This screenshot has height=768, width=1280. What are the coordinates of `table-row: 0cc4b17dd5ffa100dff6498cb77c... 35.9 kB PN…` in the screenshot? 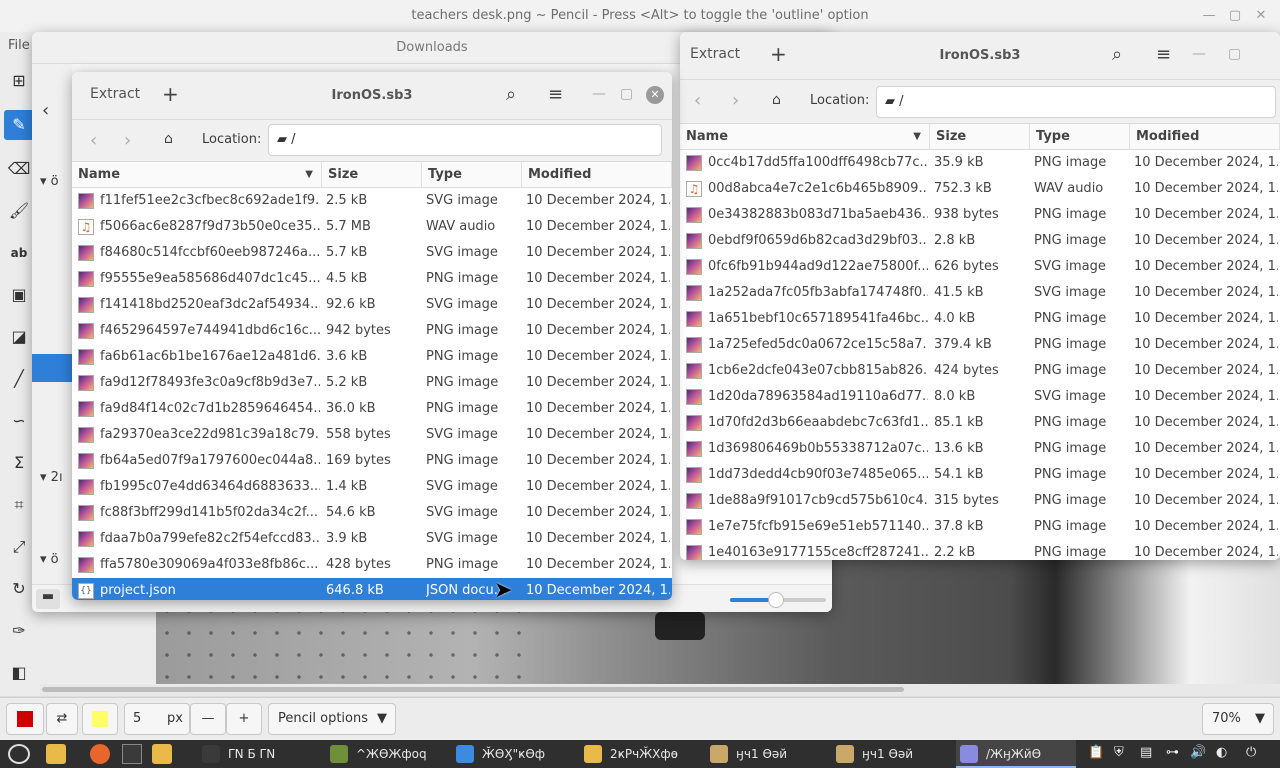 It's located at (980, 163).